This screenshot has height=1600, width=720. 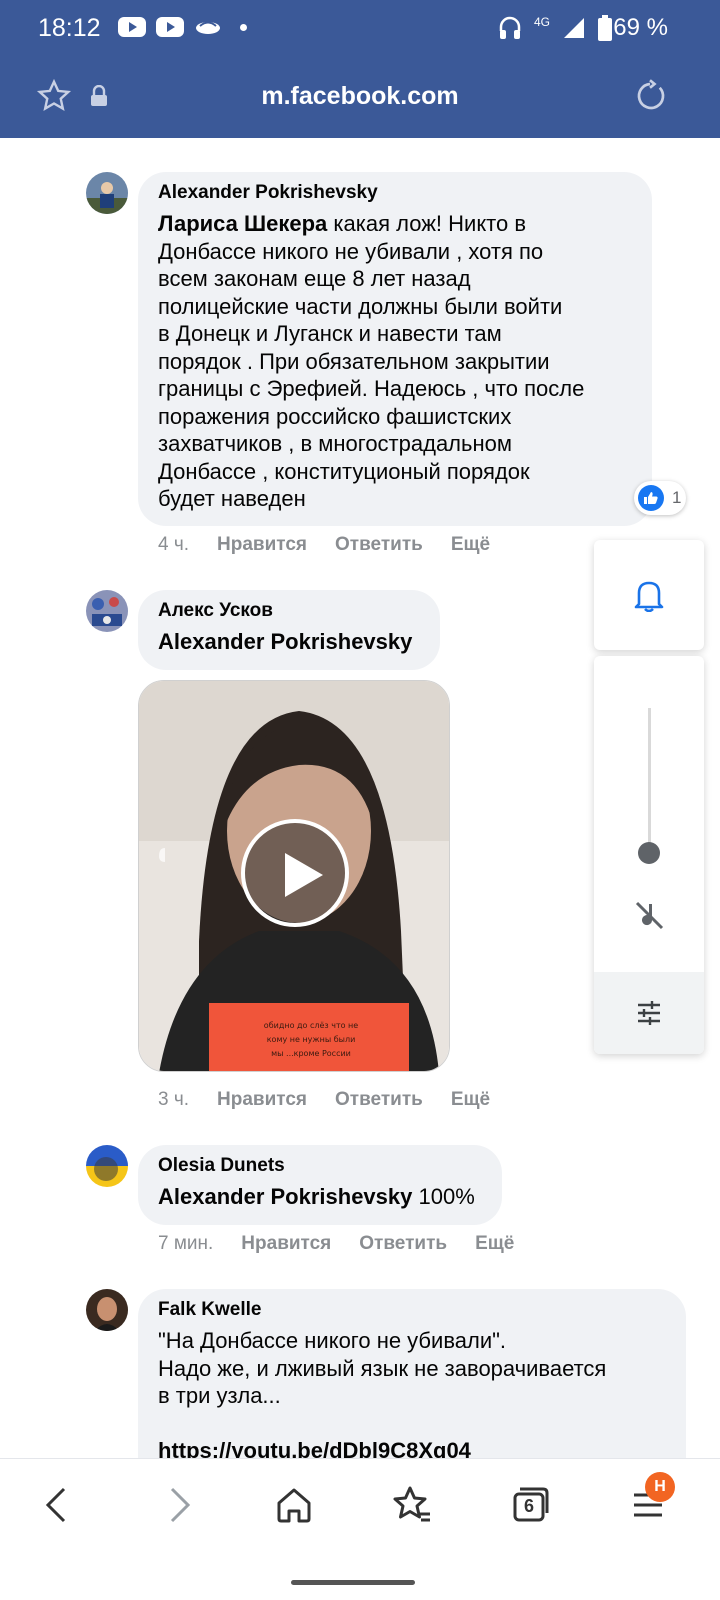 What do you see at coordinates (412, 1505) in the screenshot?
I see `bookmarks-icon` at bounding box center [412, 1505].